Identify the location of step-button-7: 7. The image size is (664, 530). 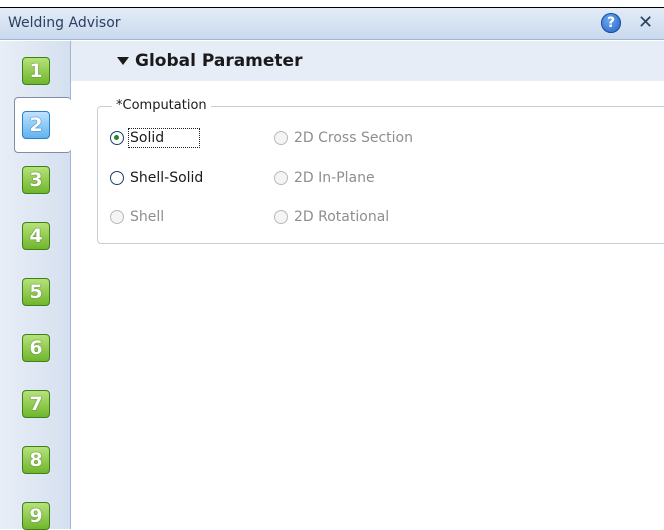
(36, 404).